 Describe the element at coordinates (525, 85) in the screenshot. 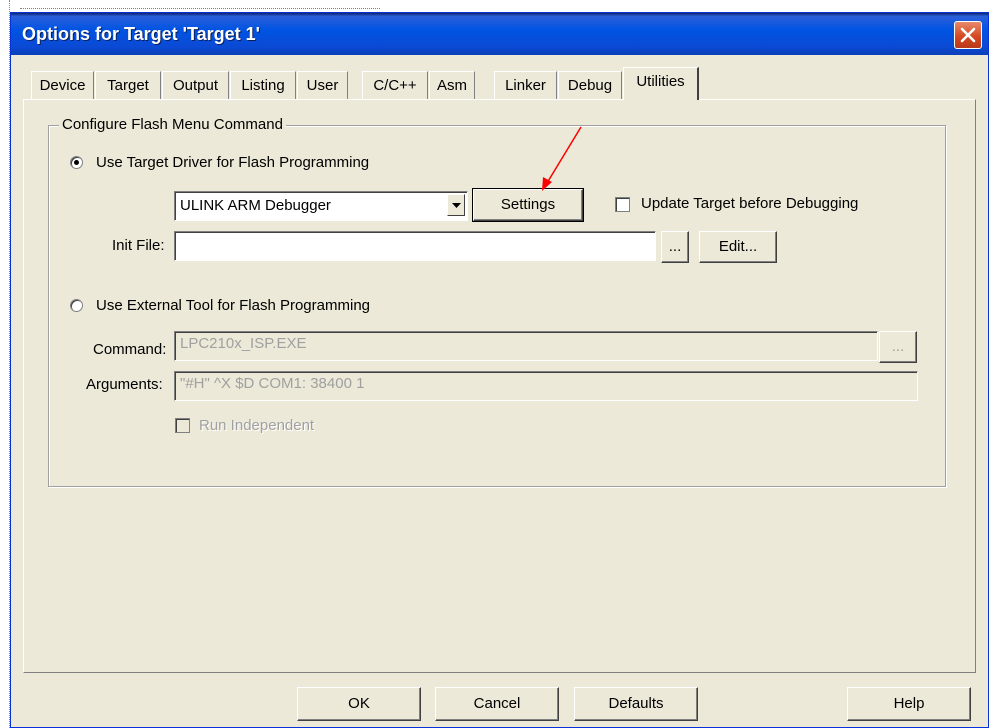

I see `tab-linker: Linker` at that location.